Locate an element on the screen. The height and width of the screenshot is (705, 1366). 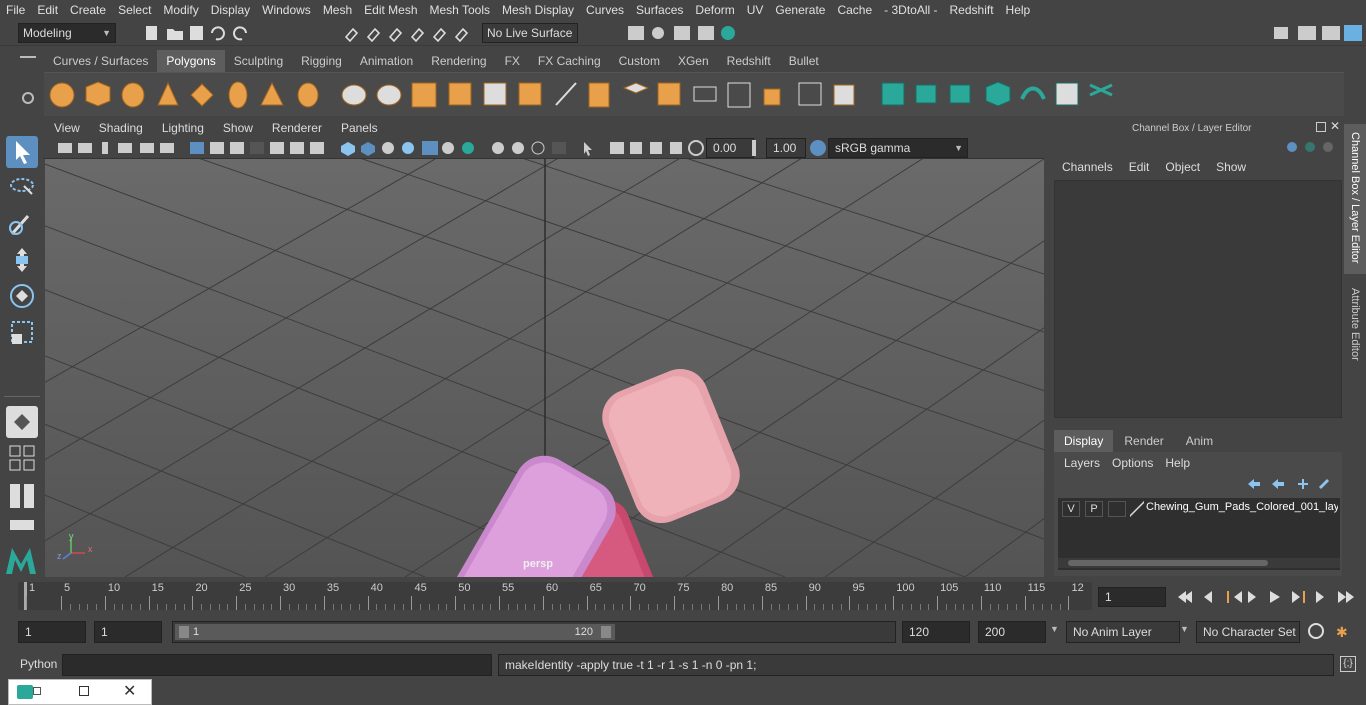
menu-mesh-tools: Mesh Tools is located at coordinates (460, 10).